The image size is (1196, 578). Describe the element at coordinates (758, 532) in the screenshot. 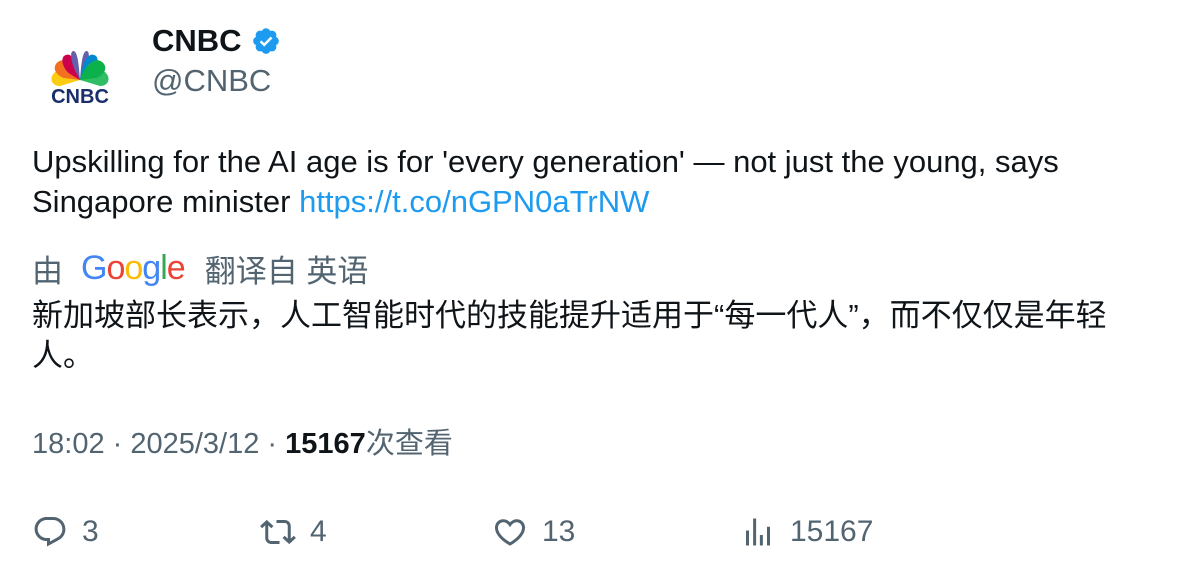

I see `analytics-bar-icon` at that location.